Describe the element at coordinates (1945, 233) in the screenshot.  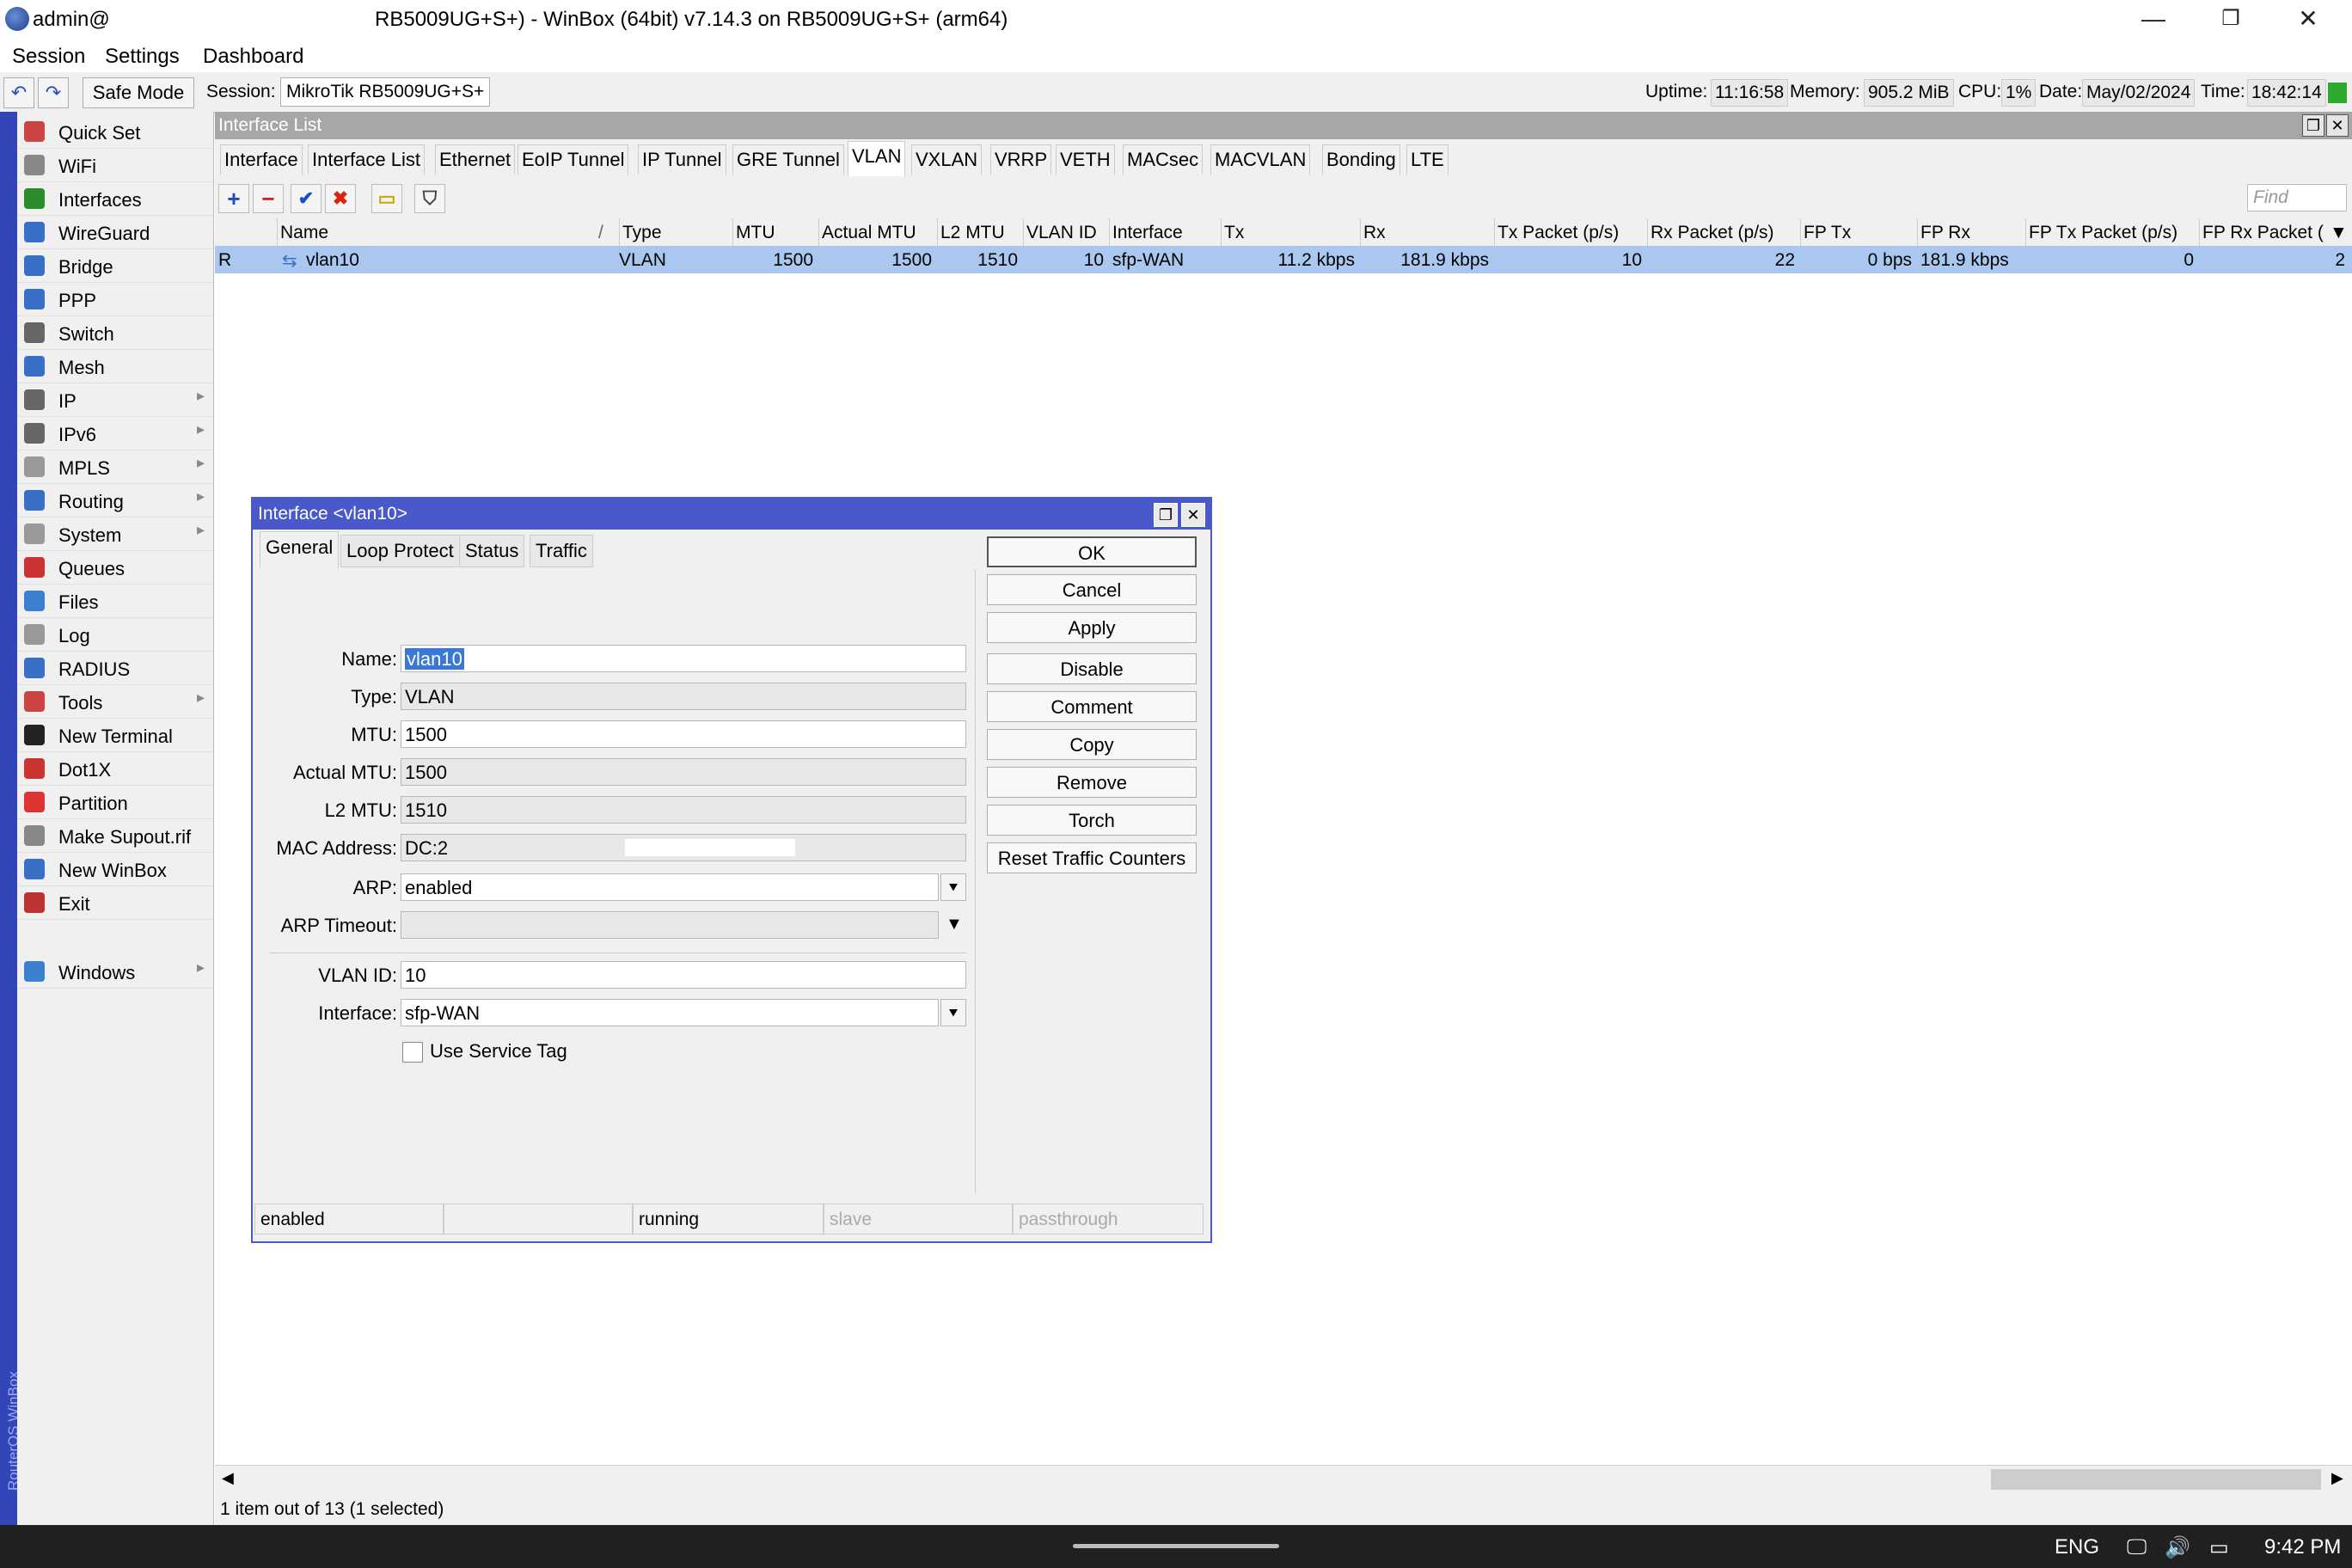
I see `column-header-fp-rx: FP Rx` at that location.